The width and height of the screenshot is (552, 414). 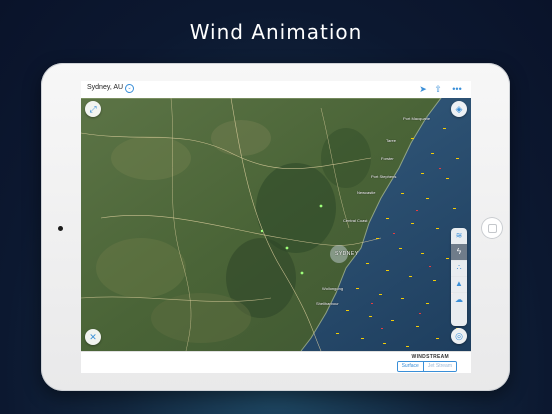 I want to click on windstream-segmented-control: Surface Jet Stream, so click(x=426, y=366).